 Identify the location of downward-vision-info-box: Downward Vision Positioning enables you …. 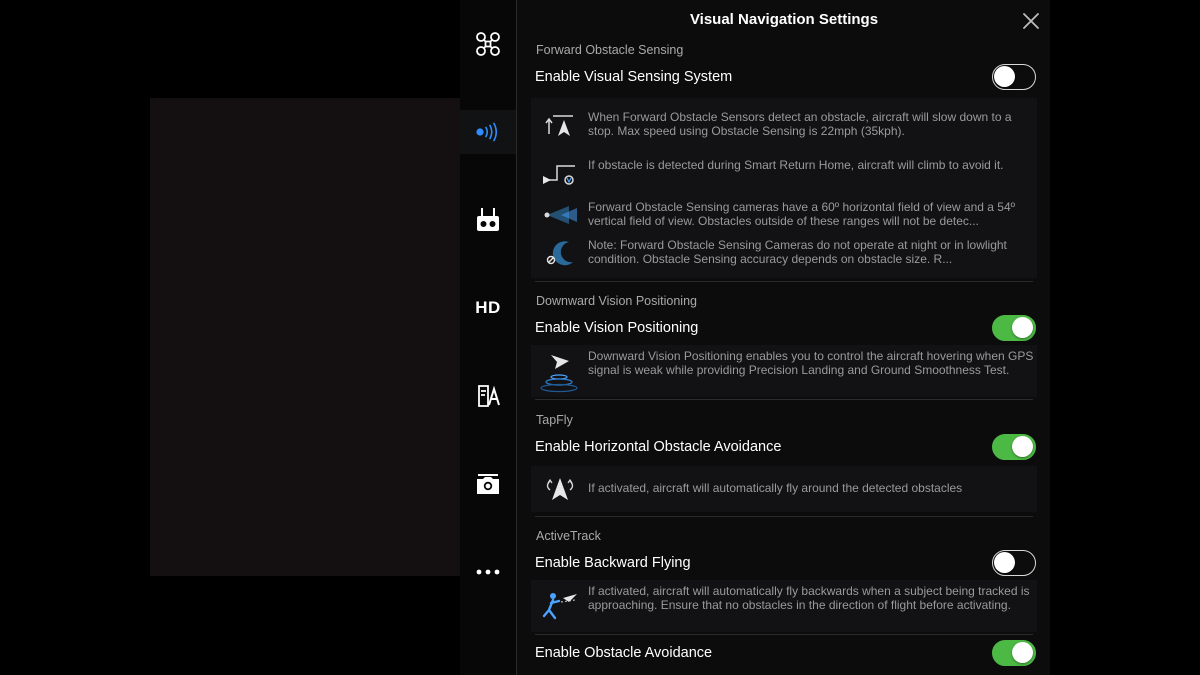
(784, 371).